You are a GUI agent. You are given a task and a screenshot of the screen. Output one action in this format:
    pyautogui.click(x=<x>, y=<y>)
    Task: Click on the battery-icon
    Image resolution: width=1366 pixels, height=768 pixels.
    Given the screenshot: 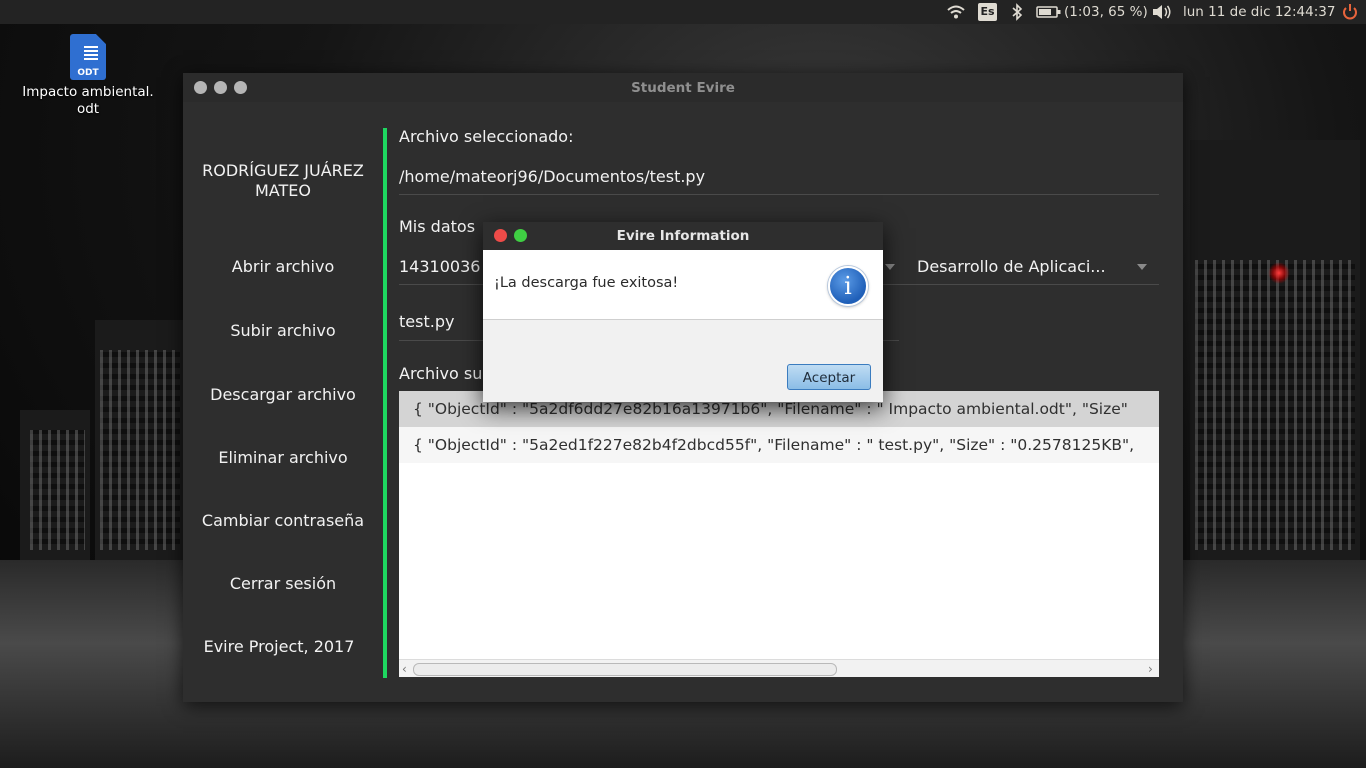 What is the action you would take?
    pyautogui.click(x=1049, y=12)
    